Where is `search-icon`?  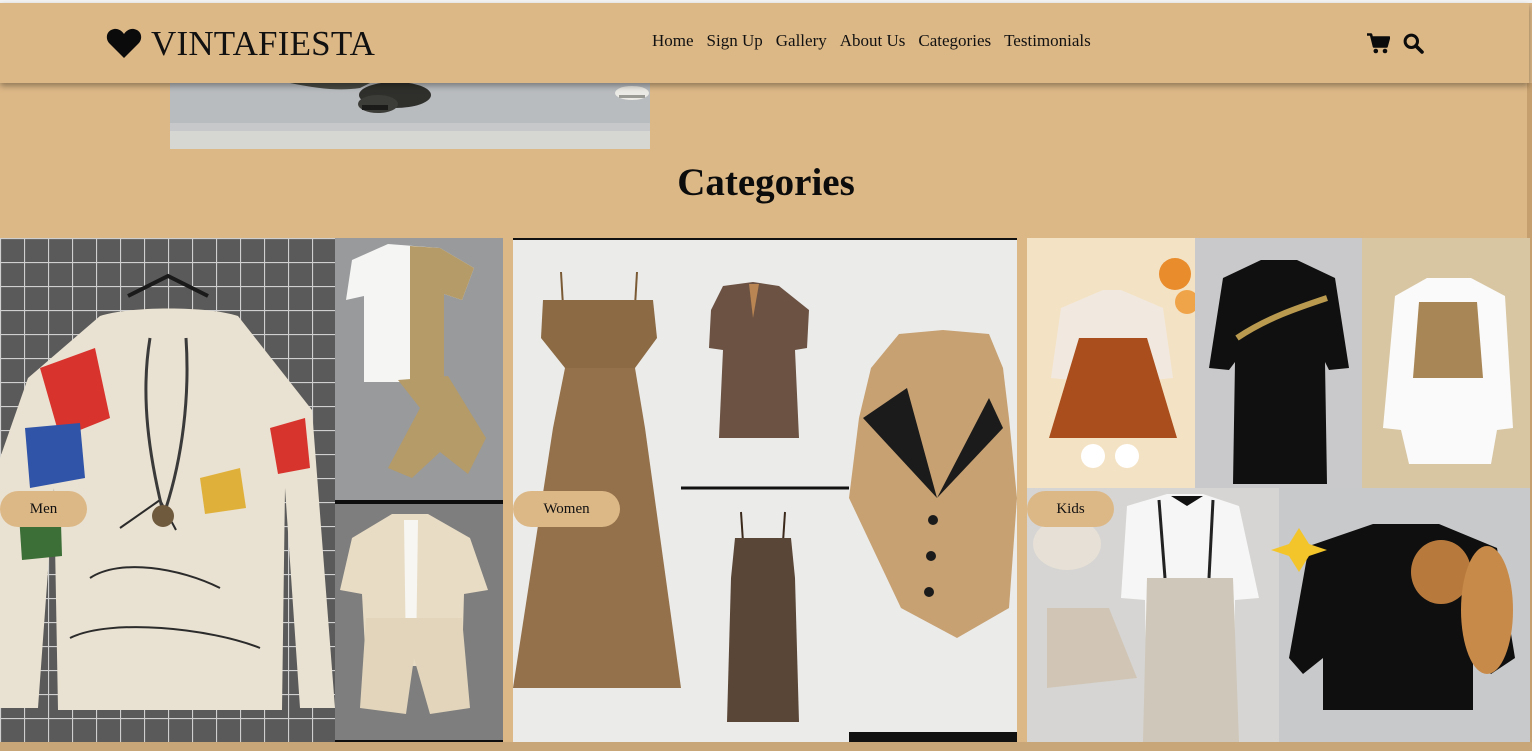 search-icon is located at coordinates (1413, 43).